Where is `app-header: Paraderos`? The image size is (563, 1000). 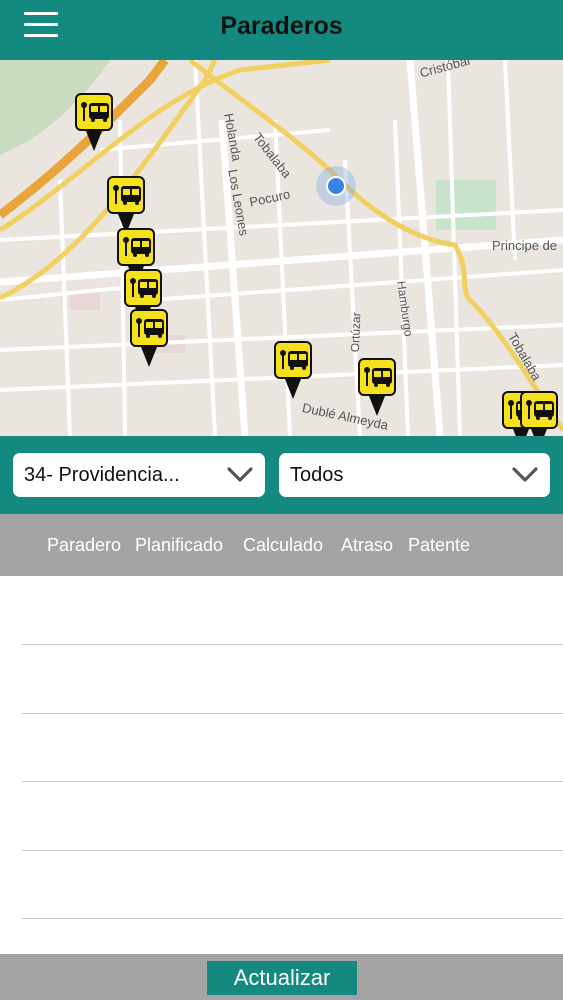
app-header: Paraderos is located at coordinates (281, 30).